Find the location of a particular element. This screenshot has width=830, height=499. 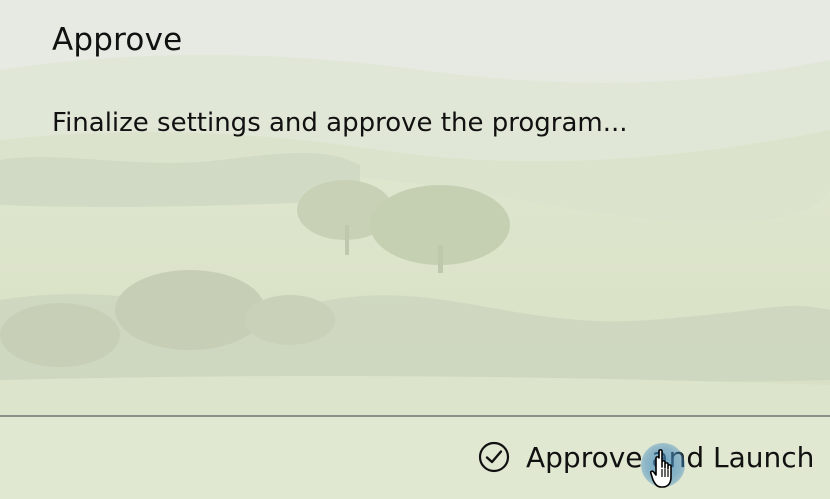

footer-divider is located at coordinates (415, 416).